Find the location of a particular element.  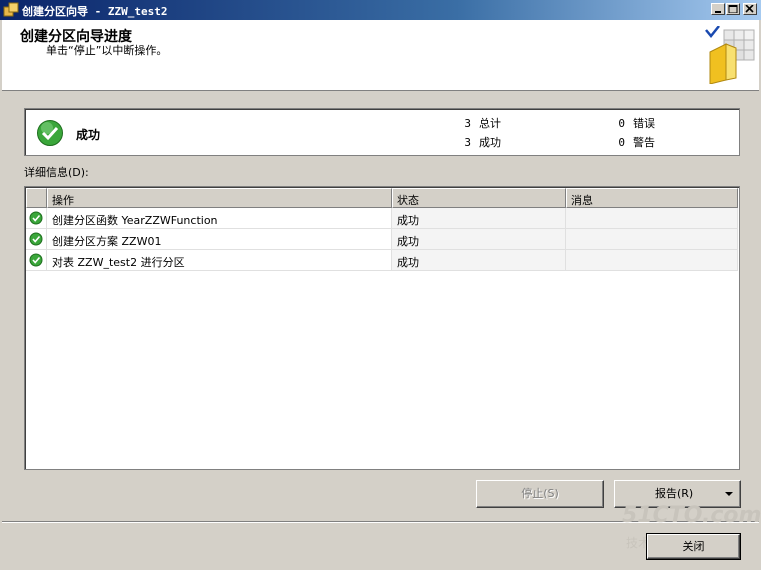

stat-total: 3 总计 is located at coordinates (482, 123).